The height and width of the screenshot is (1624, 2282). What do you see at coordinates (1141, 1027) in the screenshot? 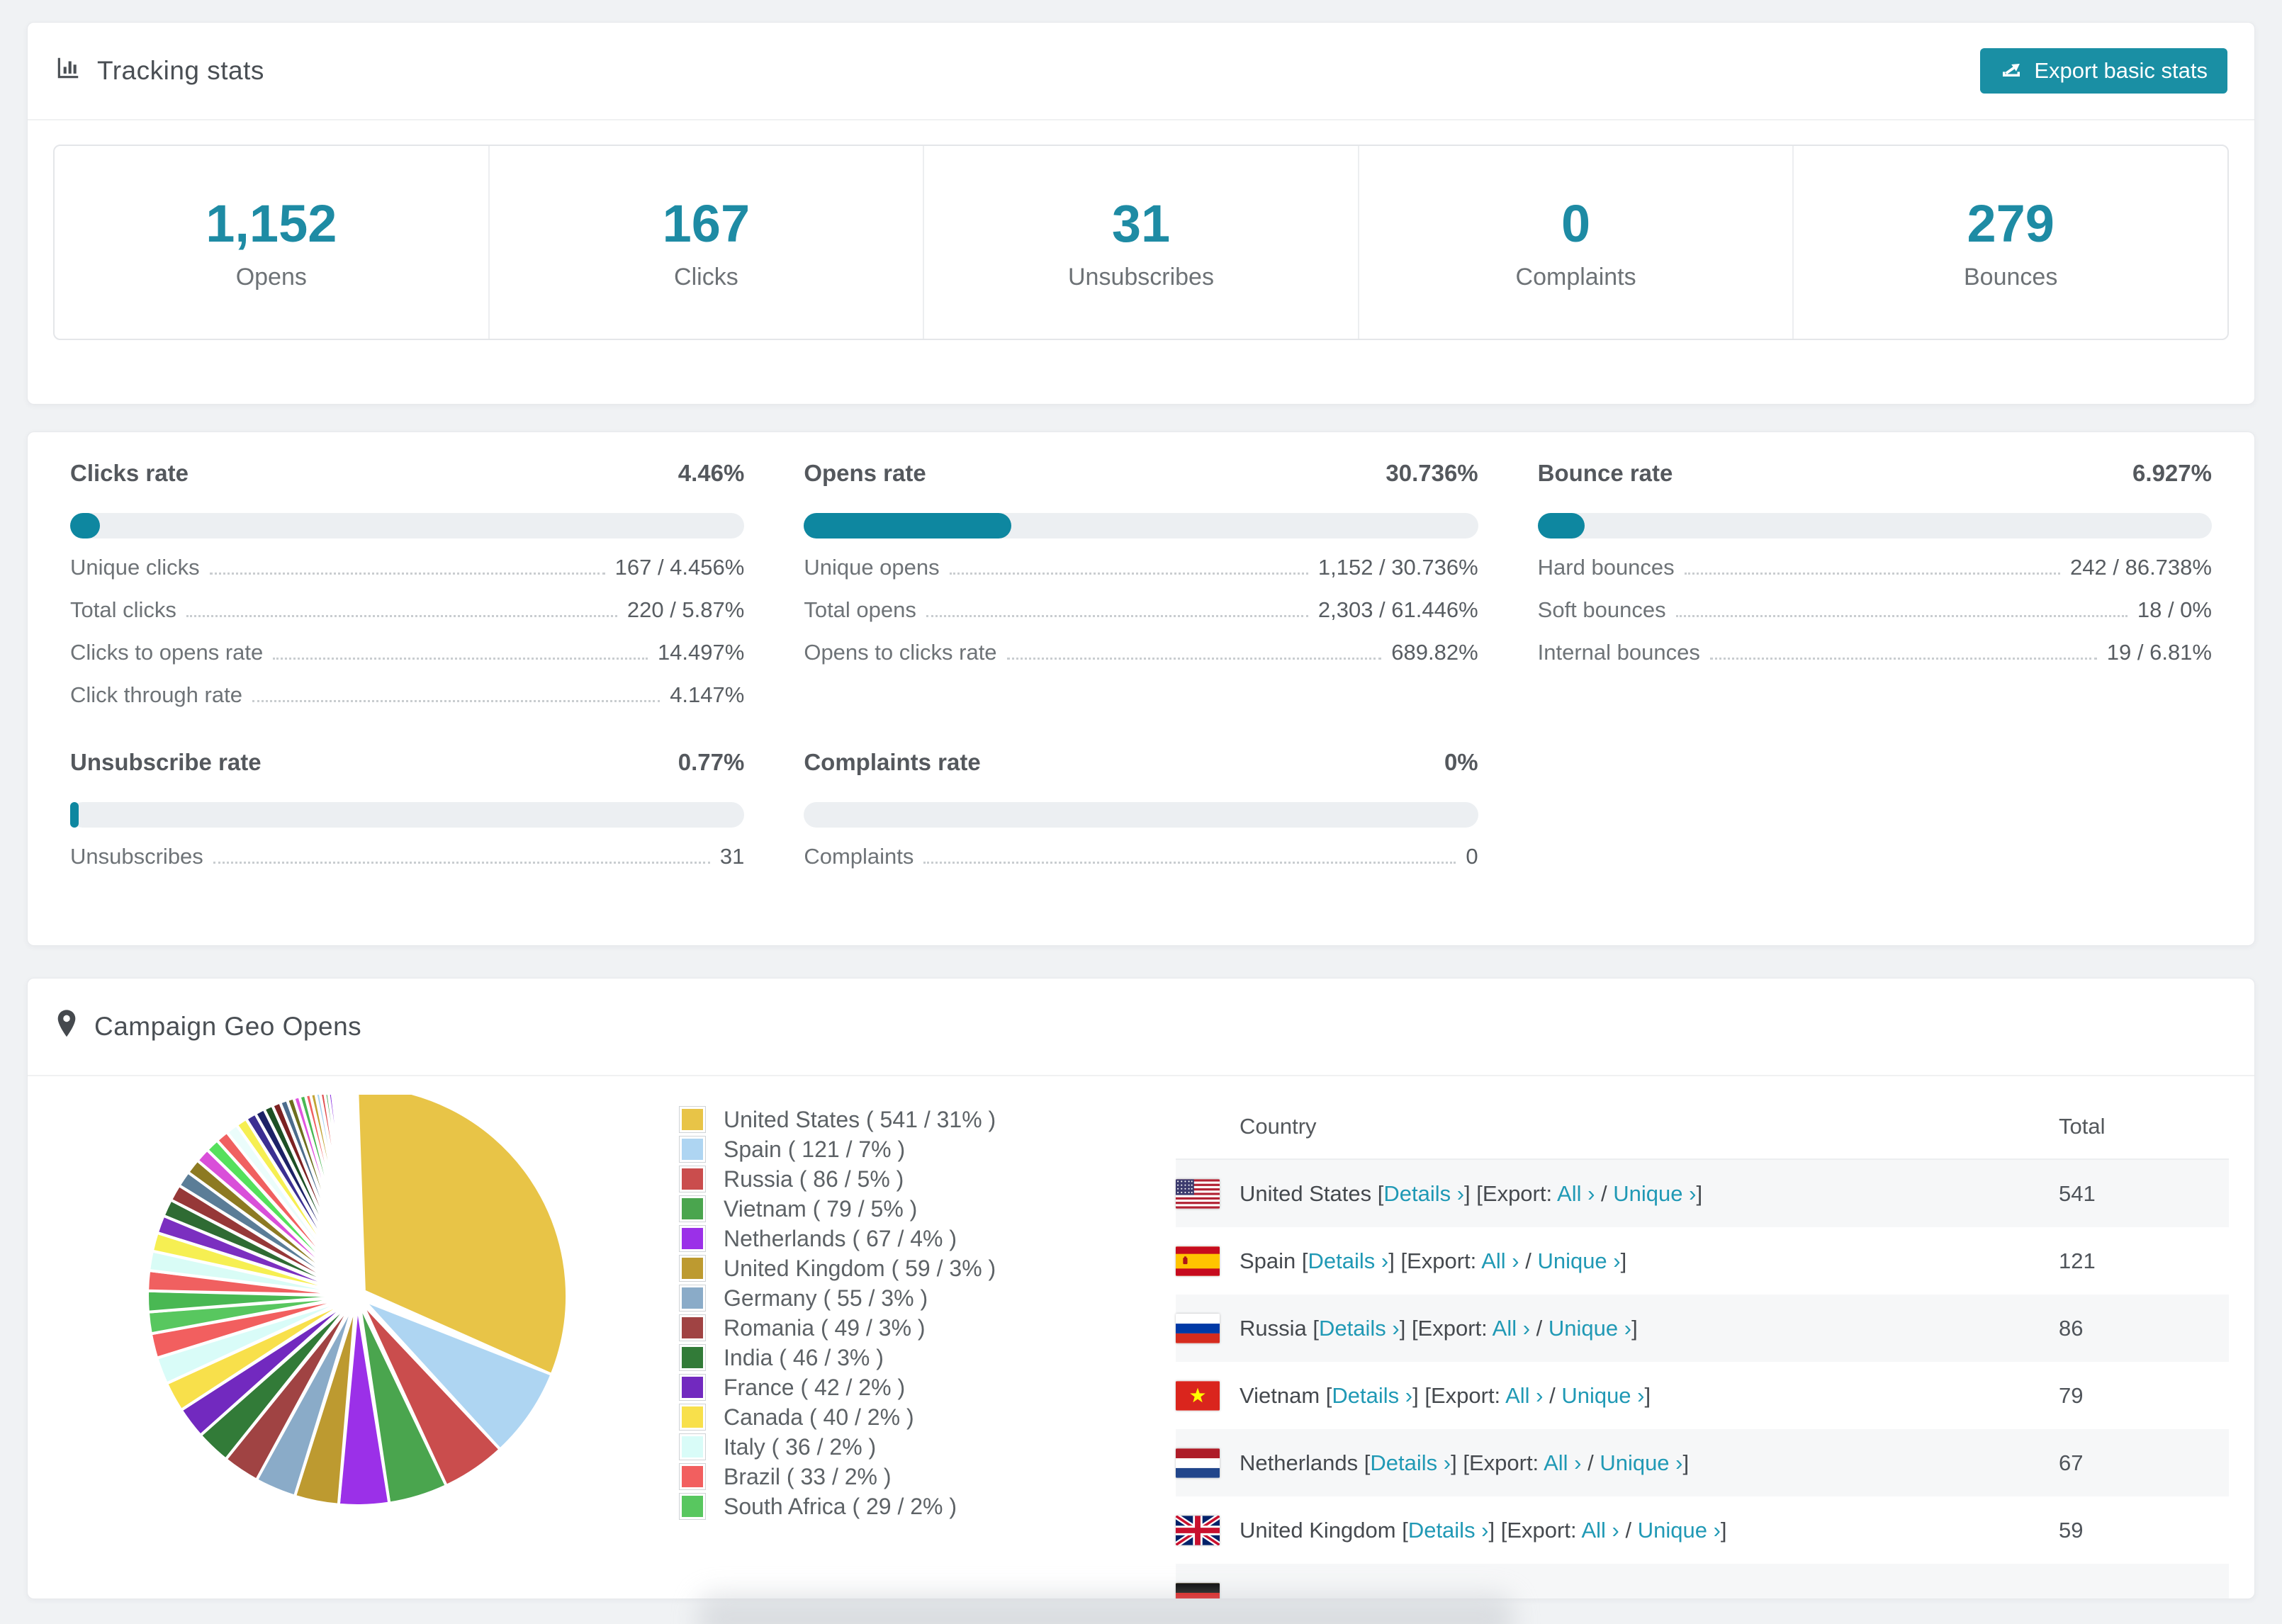
I see `campaign-geo-opens-header: Campaign Geo Opens` at bounding box center [1141, 1027].